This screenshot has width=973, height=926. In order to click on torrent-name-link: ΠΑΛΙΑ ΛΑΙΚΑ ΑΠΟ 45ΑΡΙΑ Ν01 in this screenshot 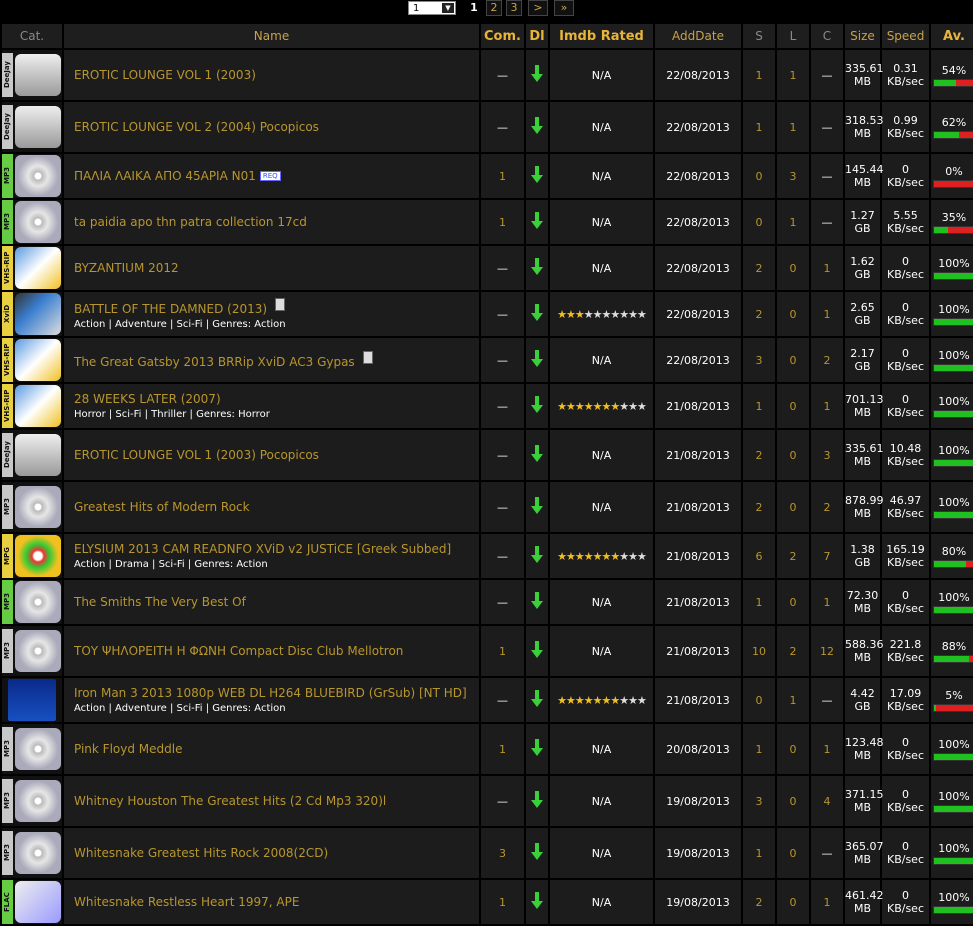, I will do `click(165, 176)`.